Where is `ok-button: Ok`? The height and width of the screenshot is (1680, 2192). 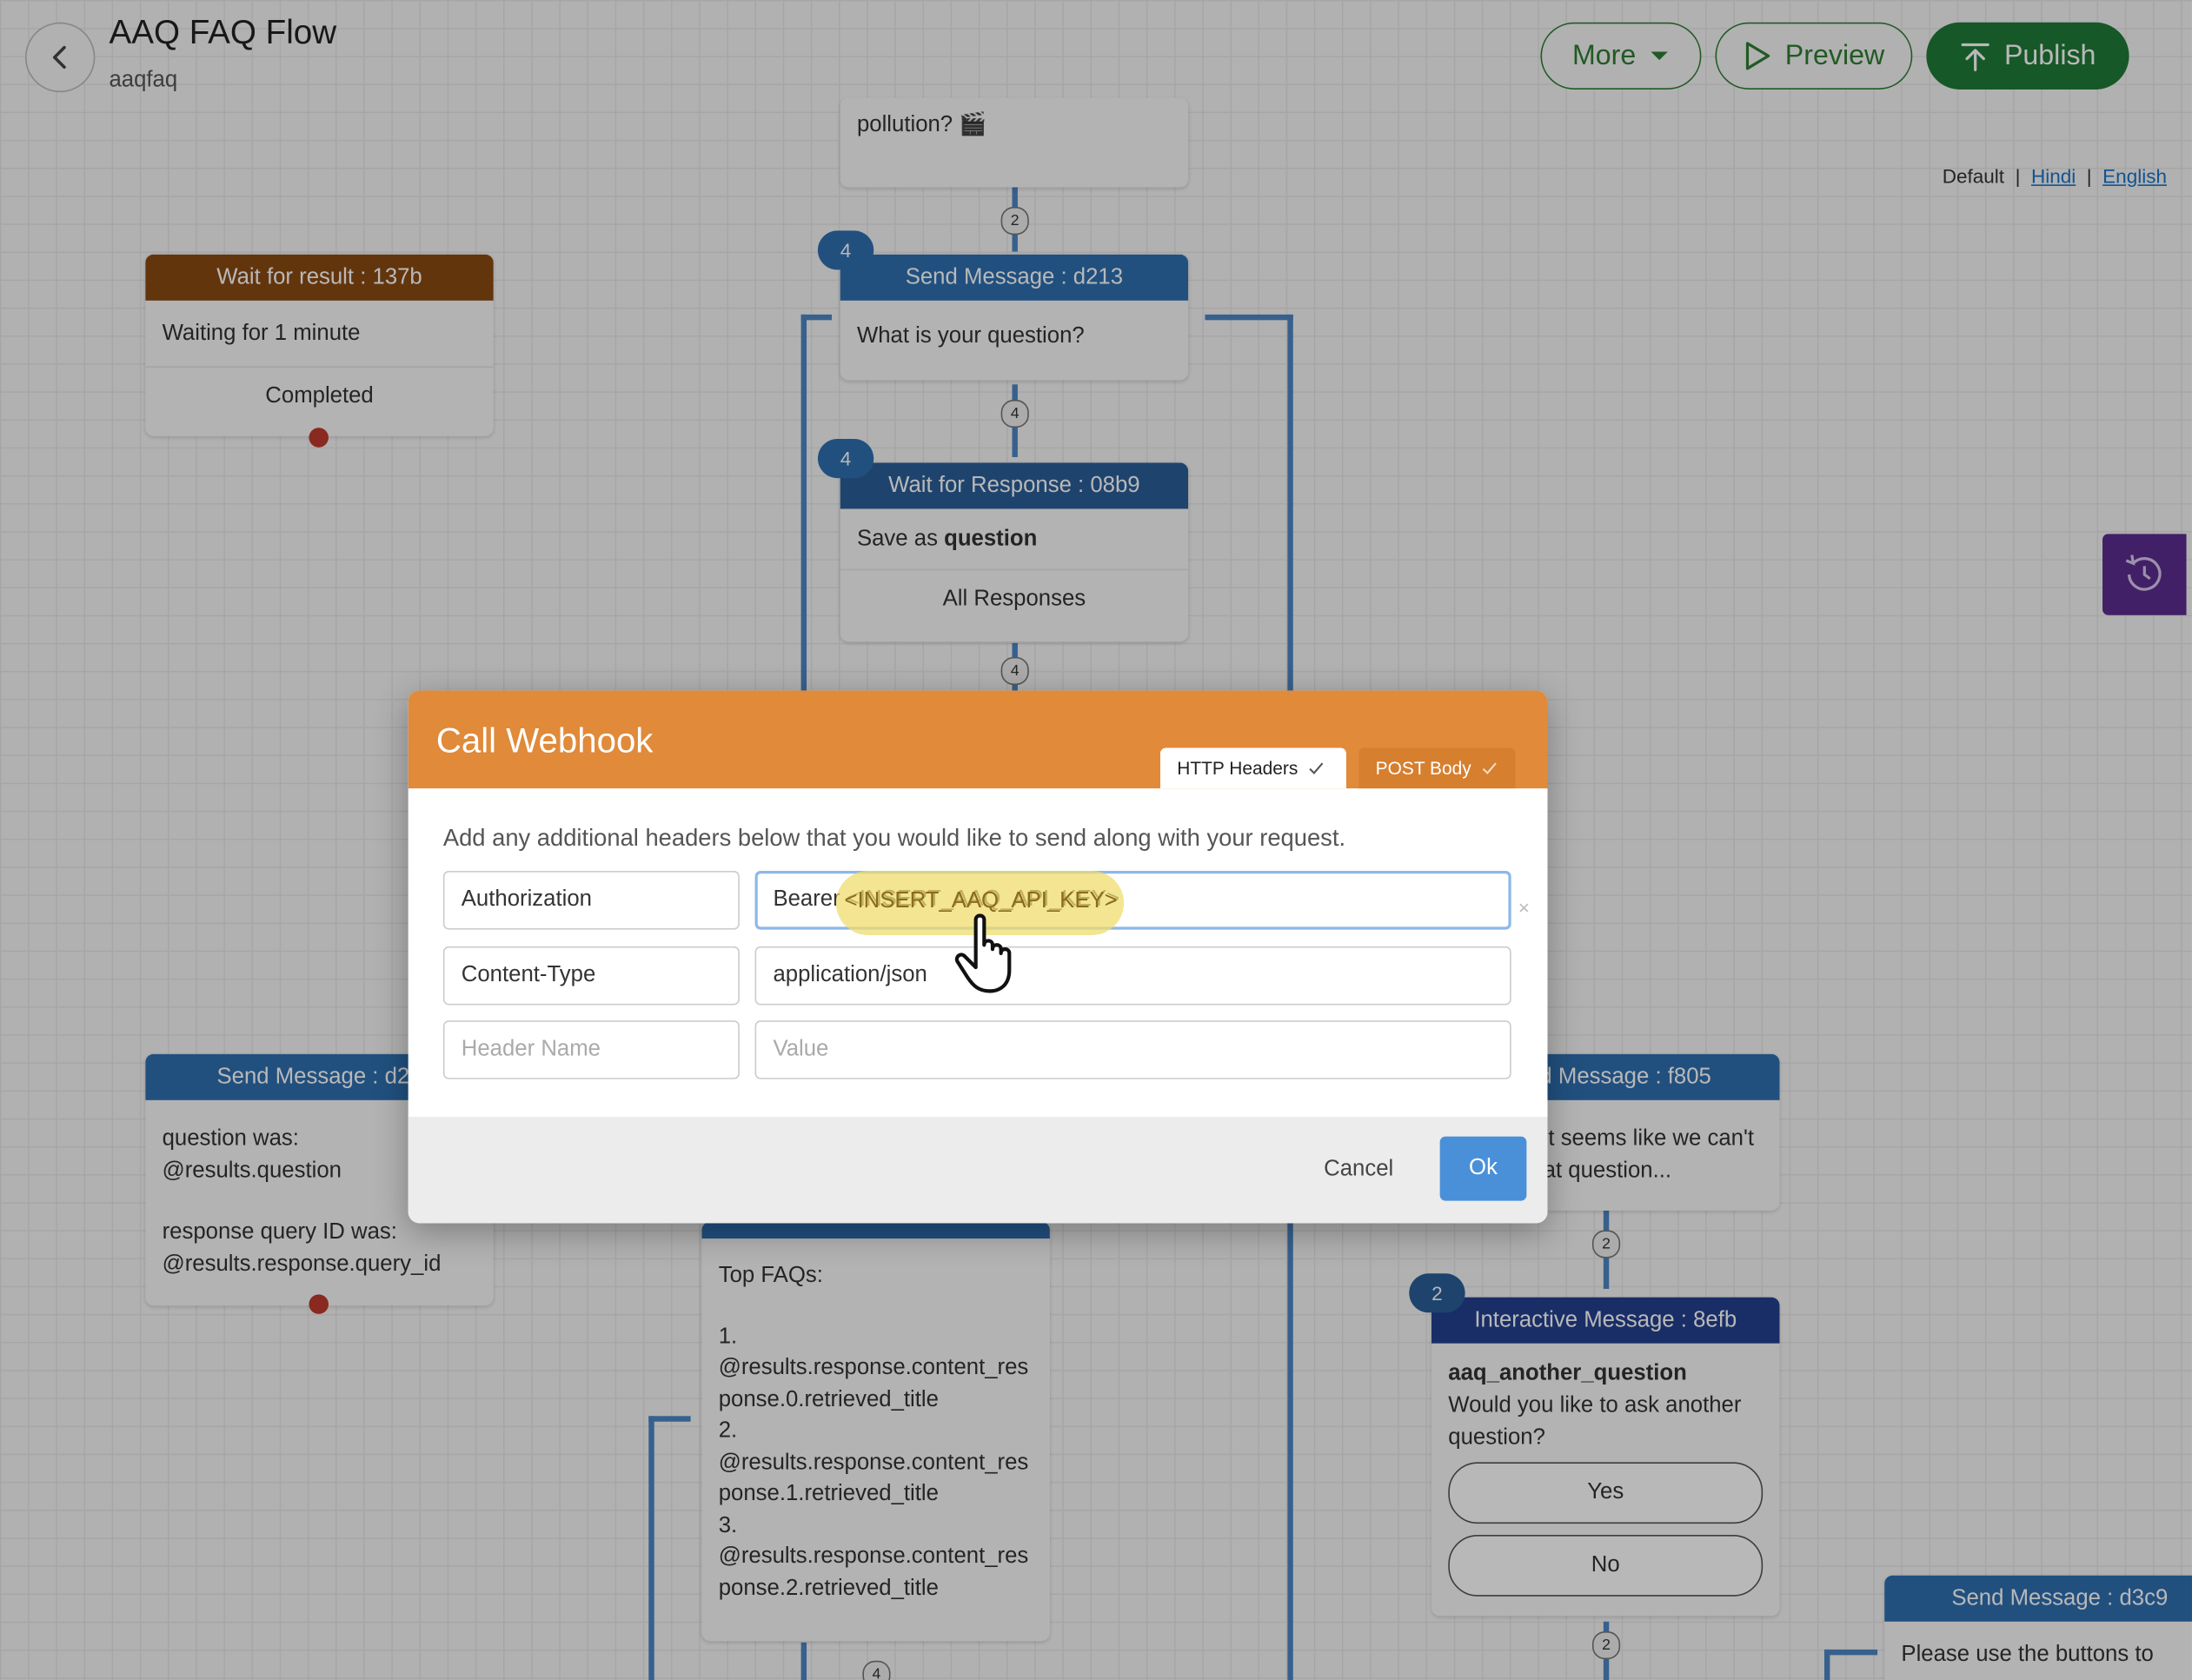
ok-button: Ok is located at coordinates (1483, 1168).